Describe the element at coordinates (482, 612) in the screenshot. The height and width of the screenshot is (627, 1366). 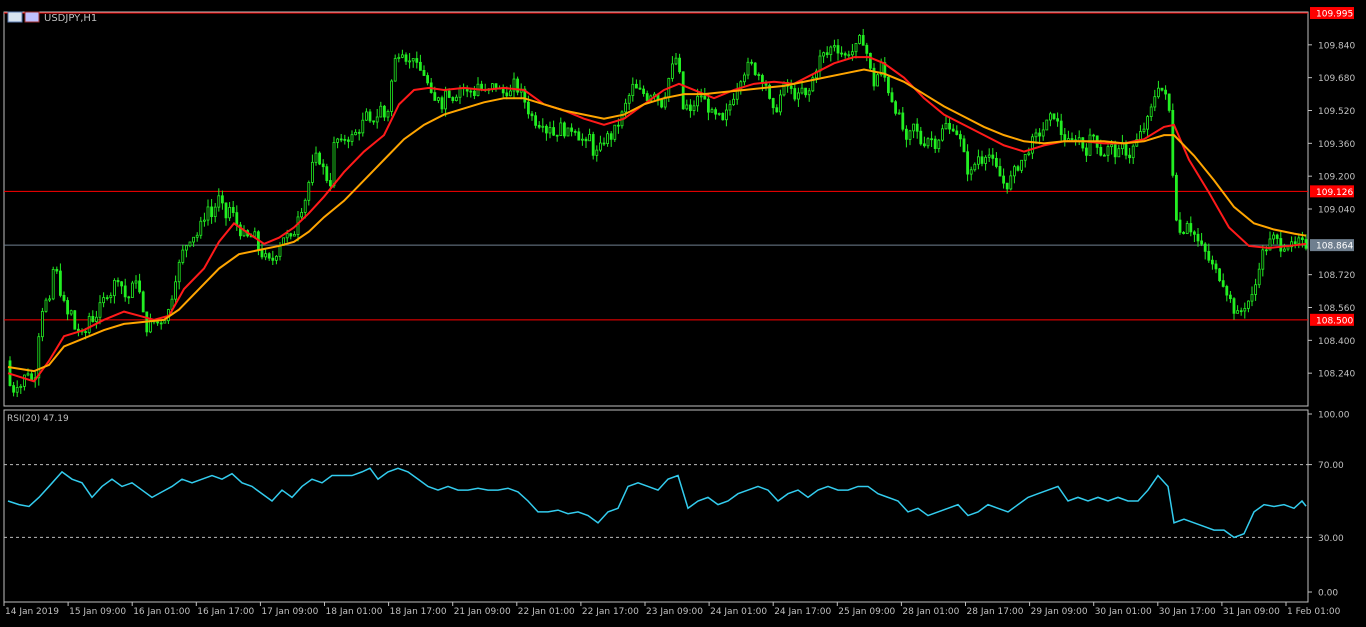
I see `time-tick-label: 21 Jan 09:00` at that location.